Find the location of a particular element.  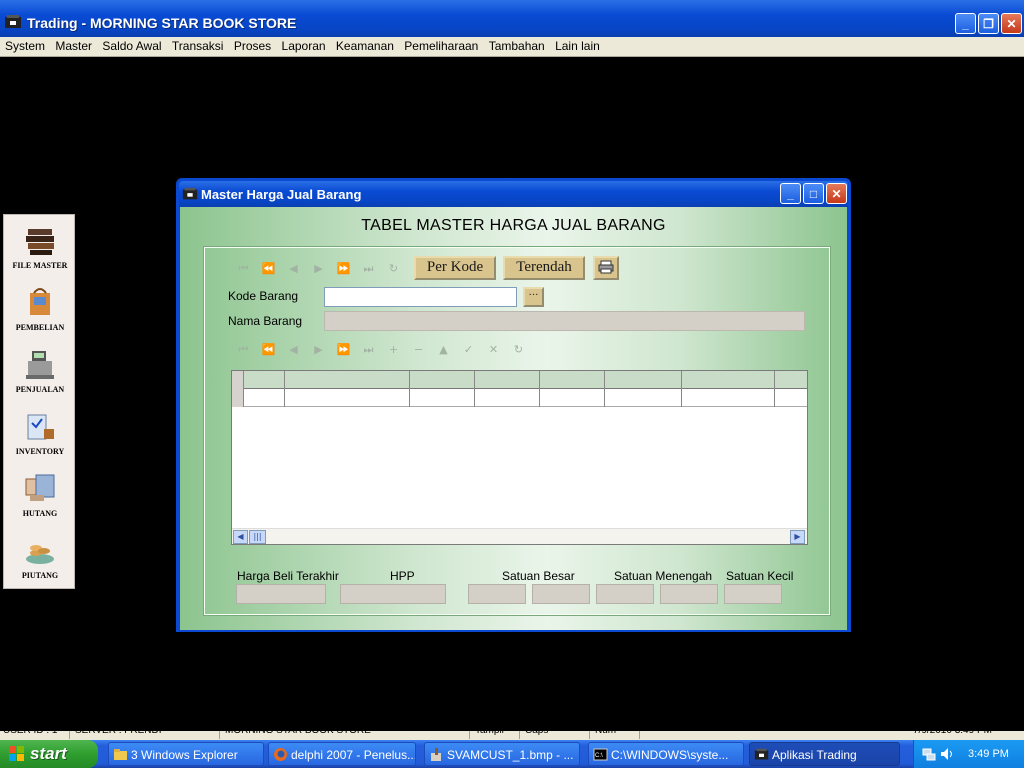

print-button is located at coordinates (606, 268).